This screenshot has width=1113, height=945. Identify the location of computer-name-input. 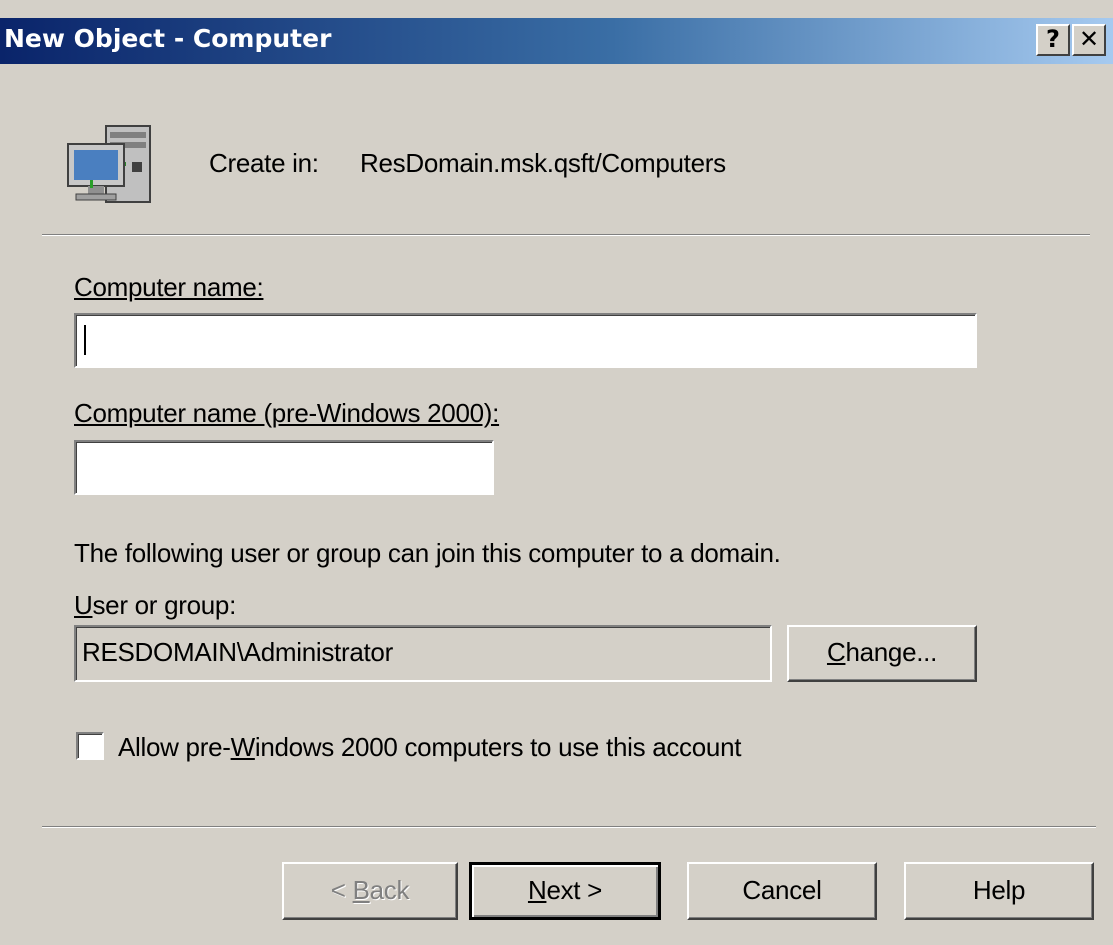
(525, 340).